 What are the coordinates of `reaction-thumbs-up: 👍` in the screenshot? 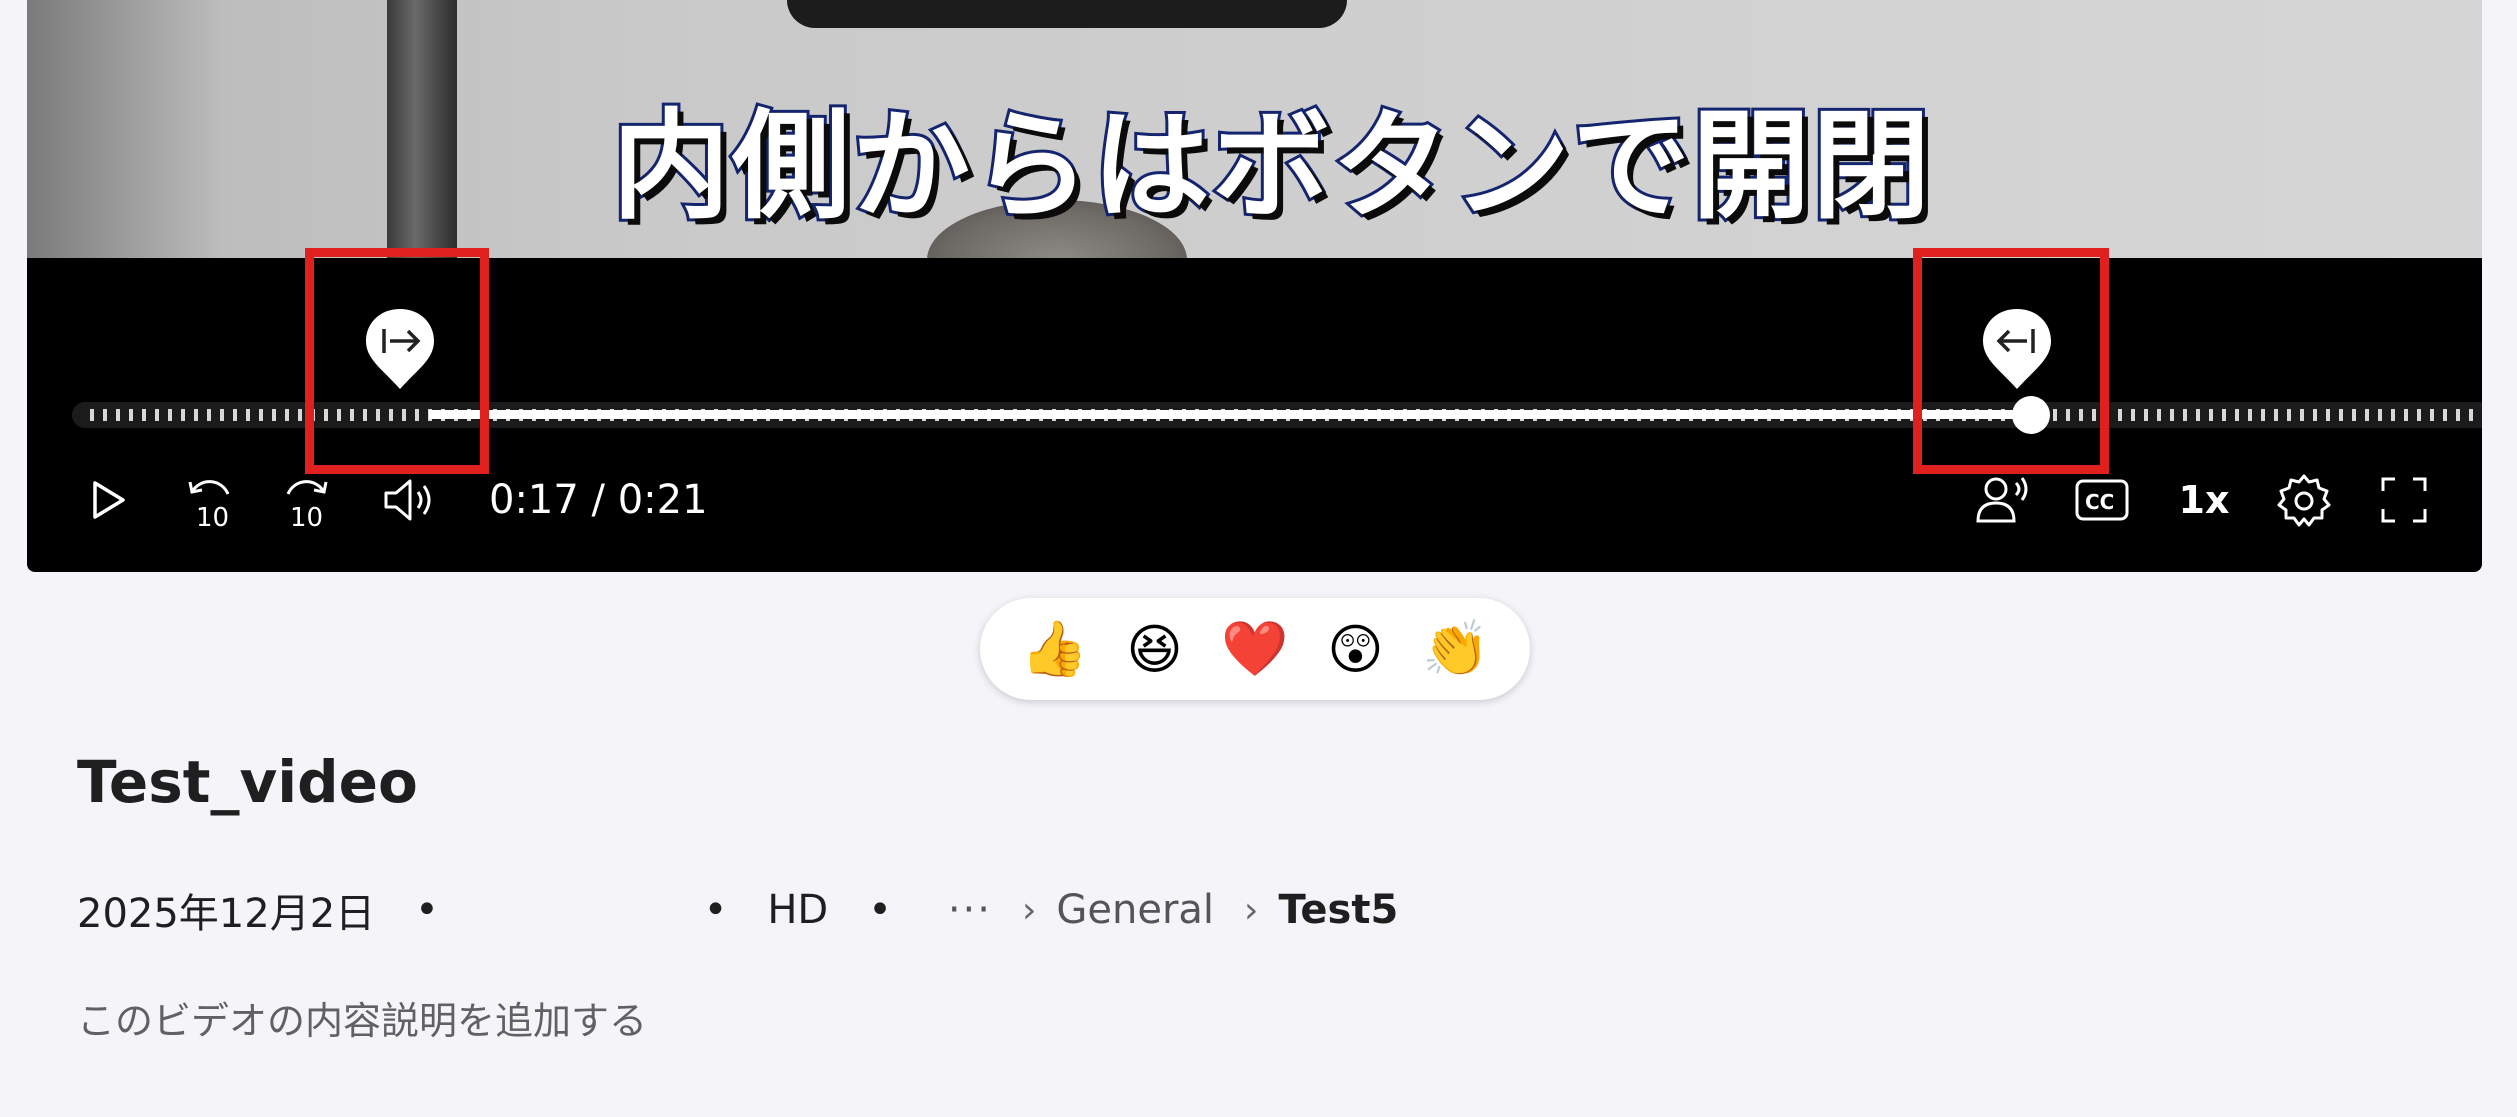 It's located at (1054, 649).